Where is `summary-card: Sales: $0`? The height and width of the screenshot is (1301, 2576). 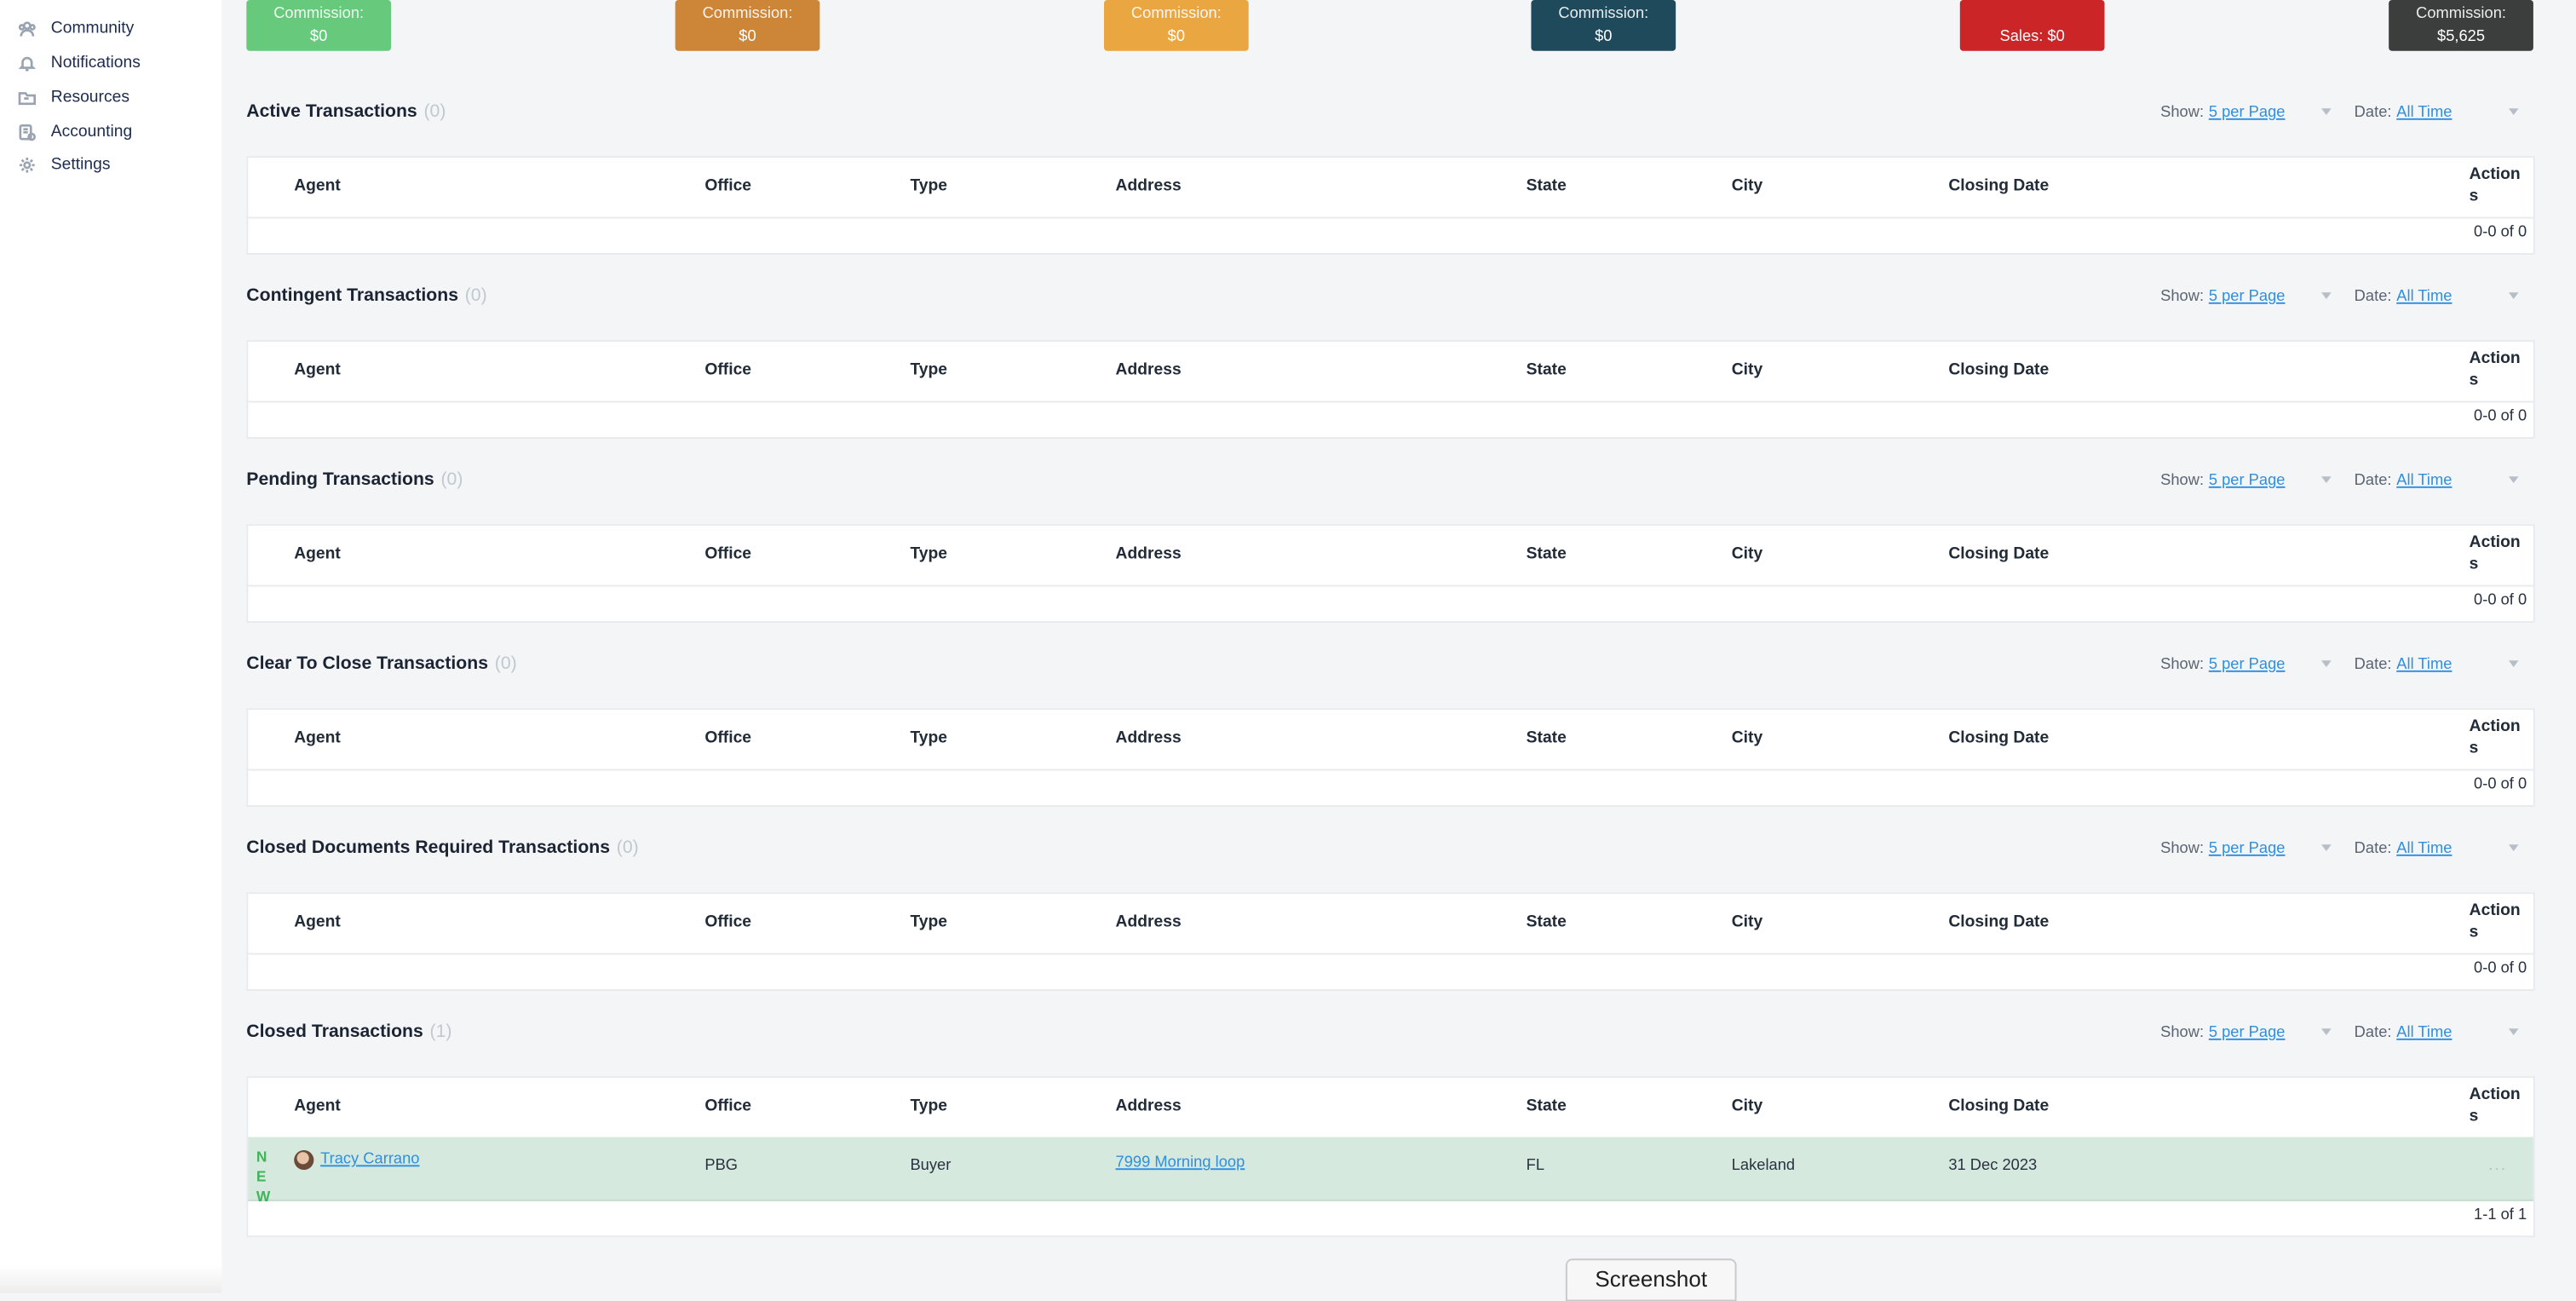 summary-card: Sales: $0 is located at coordinates (2032, 25).